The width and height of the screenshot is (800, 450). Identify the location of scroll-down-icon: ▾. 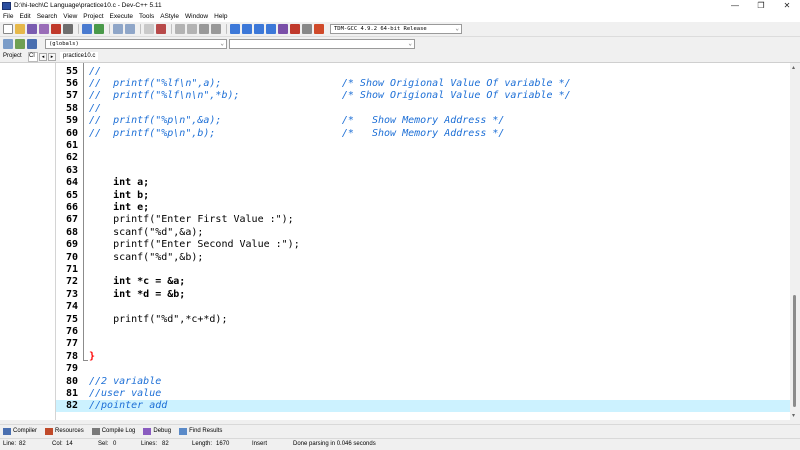
(793, 415).